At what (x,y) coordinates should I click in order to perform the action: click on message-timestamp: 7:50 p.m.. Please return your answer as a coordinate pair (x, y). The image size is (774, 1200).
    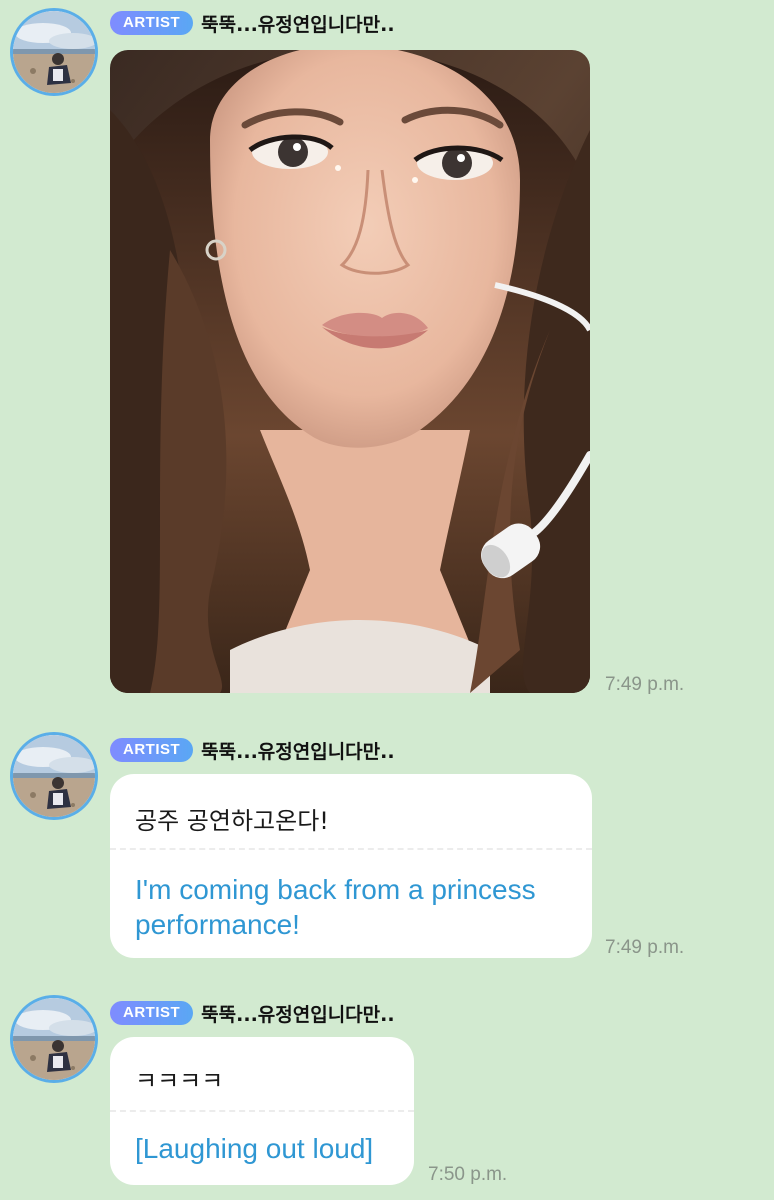
    Looking at the image, I should click on (468, 1174).